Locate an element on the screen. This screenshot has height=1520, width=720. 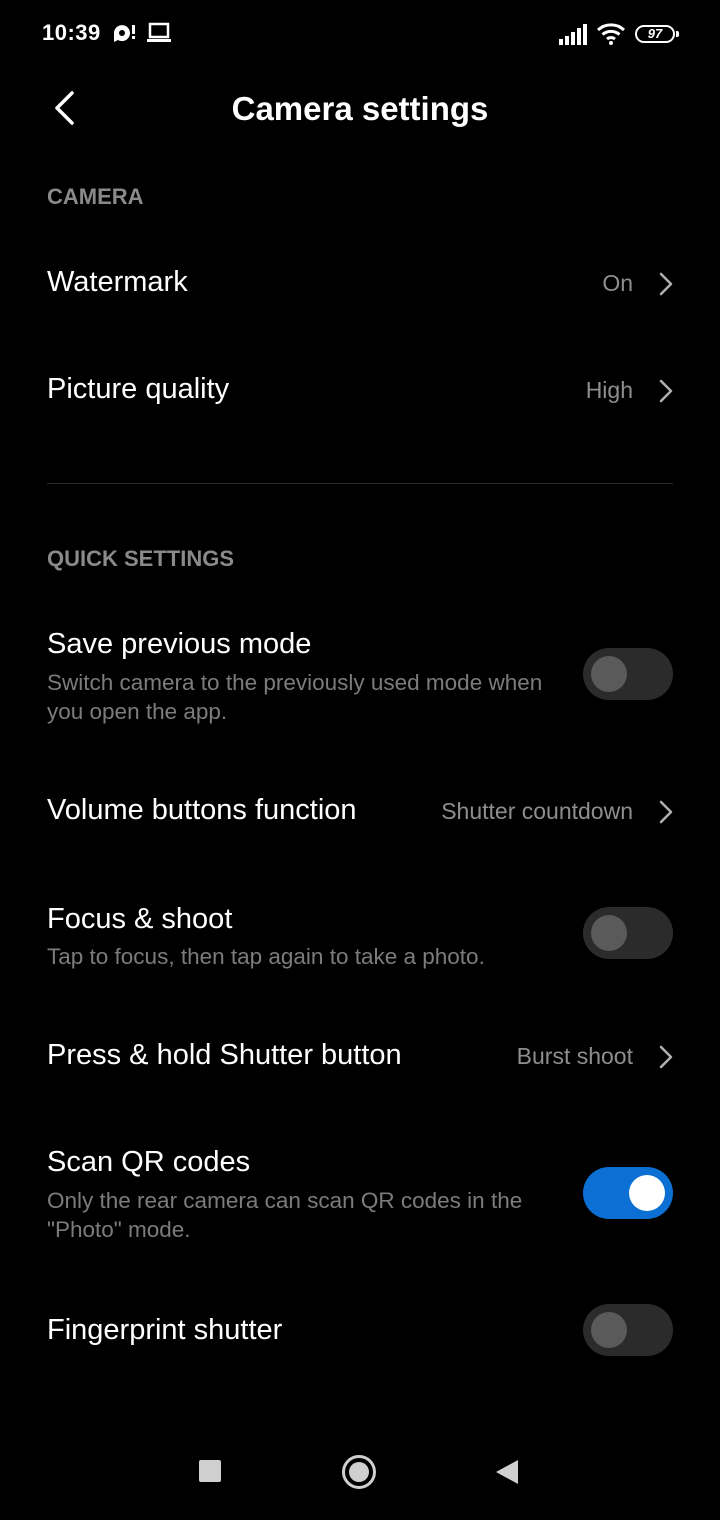
focus-shoot-toggle is located at coordinates (628, 933).